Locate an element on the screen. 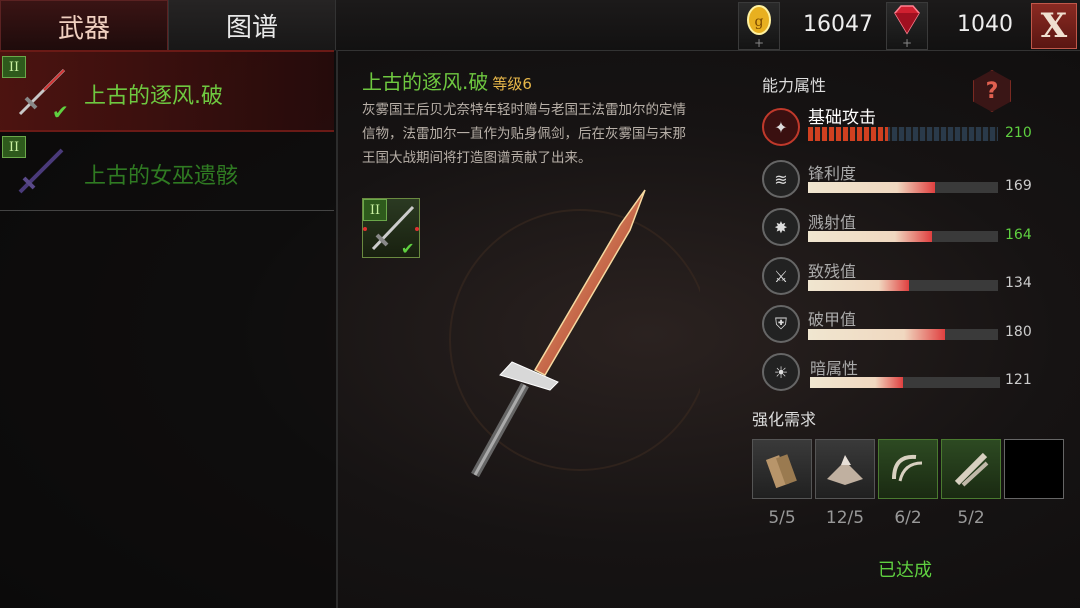 Image resolution: width=1080 pixels, height=608 pixels. stat-value: 134 is located at coordinates (1018, 283).